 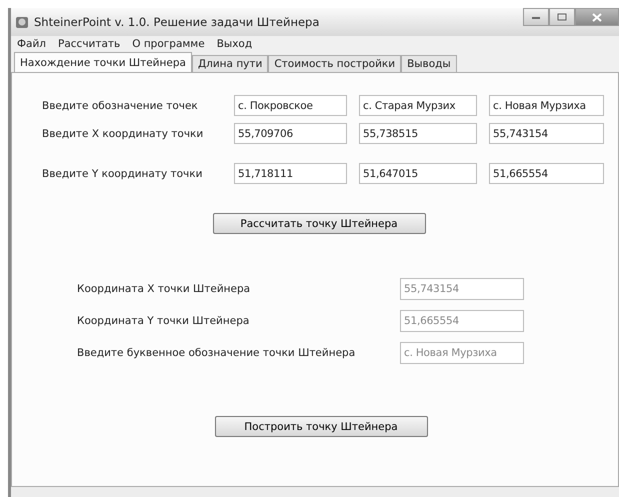 I want to click on input-field: с. Старая Мурзих, so click(x=418, y=105).